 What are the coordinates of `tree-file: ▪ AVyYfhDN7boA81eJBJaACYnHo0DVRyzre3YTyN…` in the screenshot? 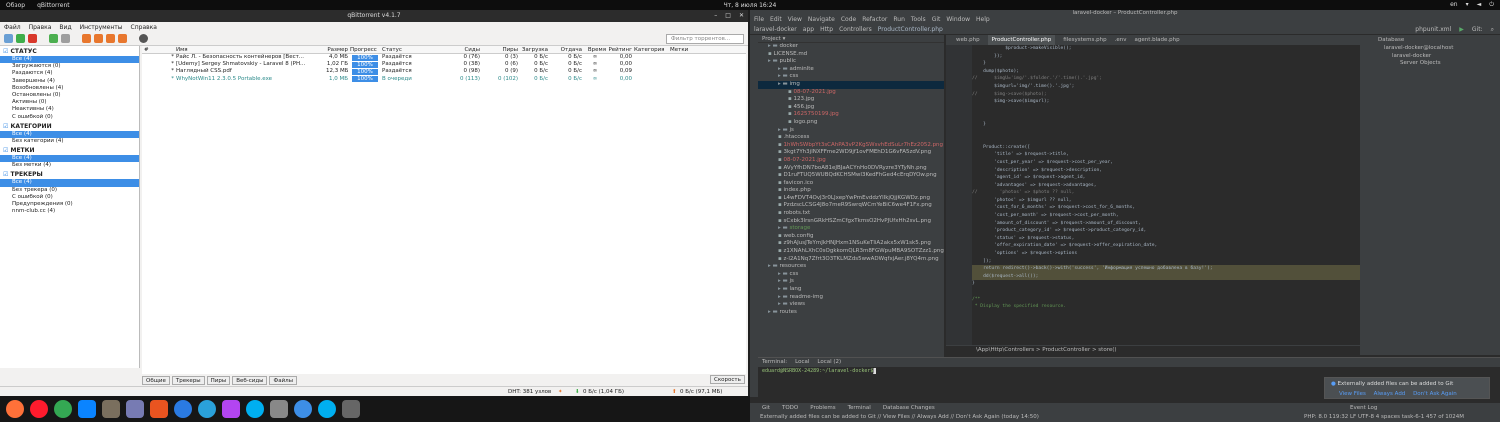 It's located at (851, 169).